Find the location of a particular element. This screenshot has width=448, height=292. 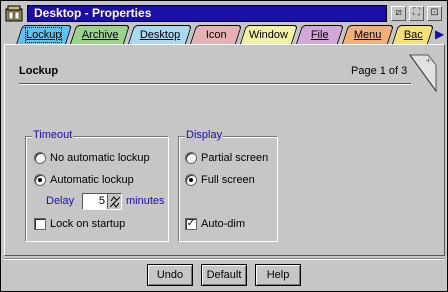

tab-lockup: Lockup is located at coordinates (44, 35).